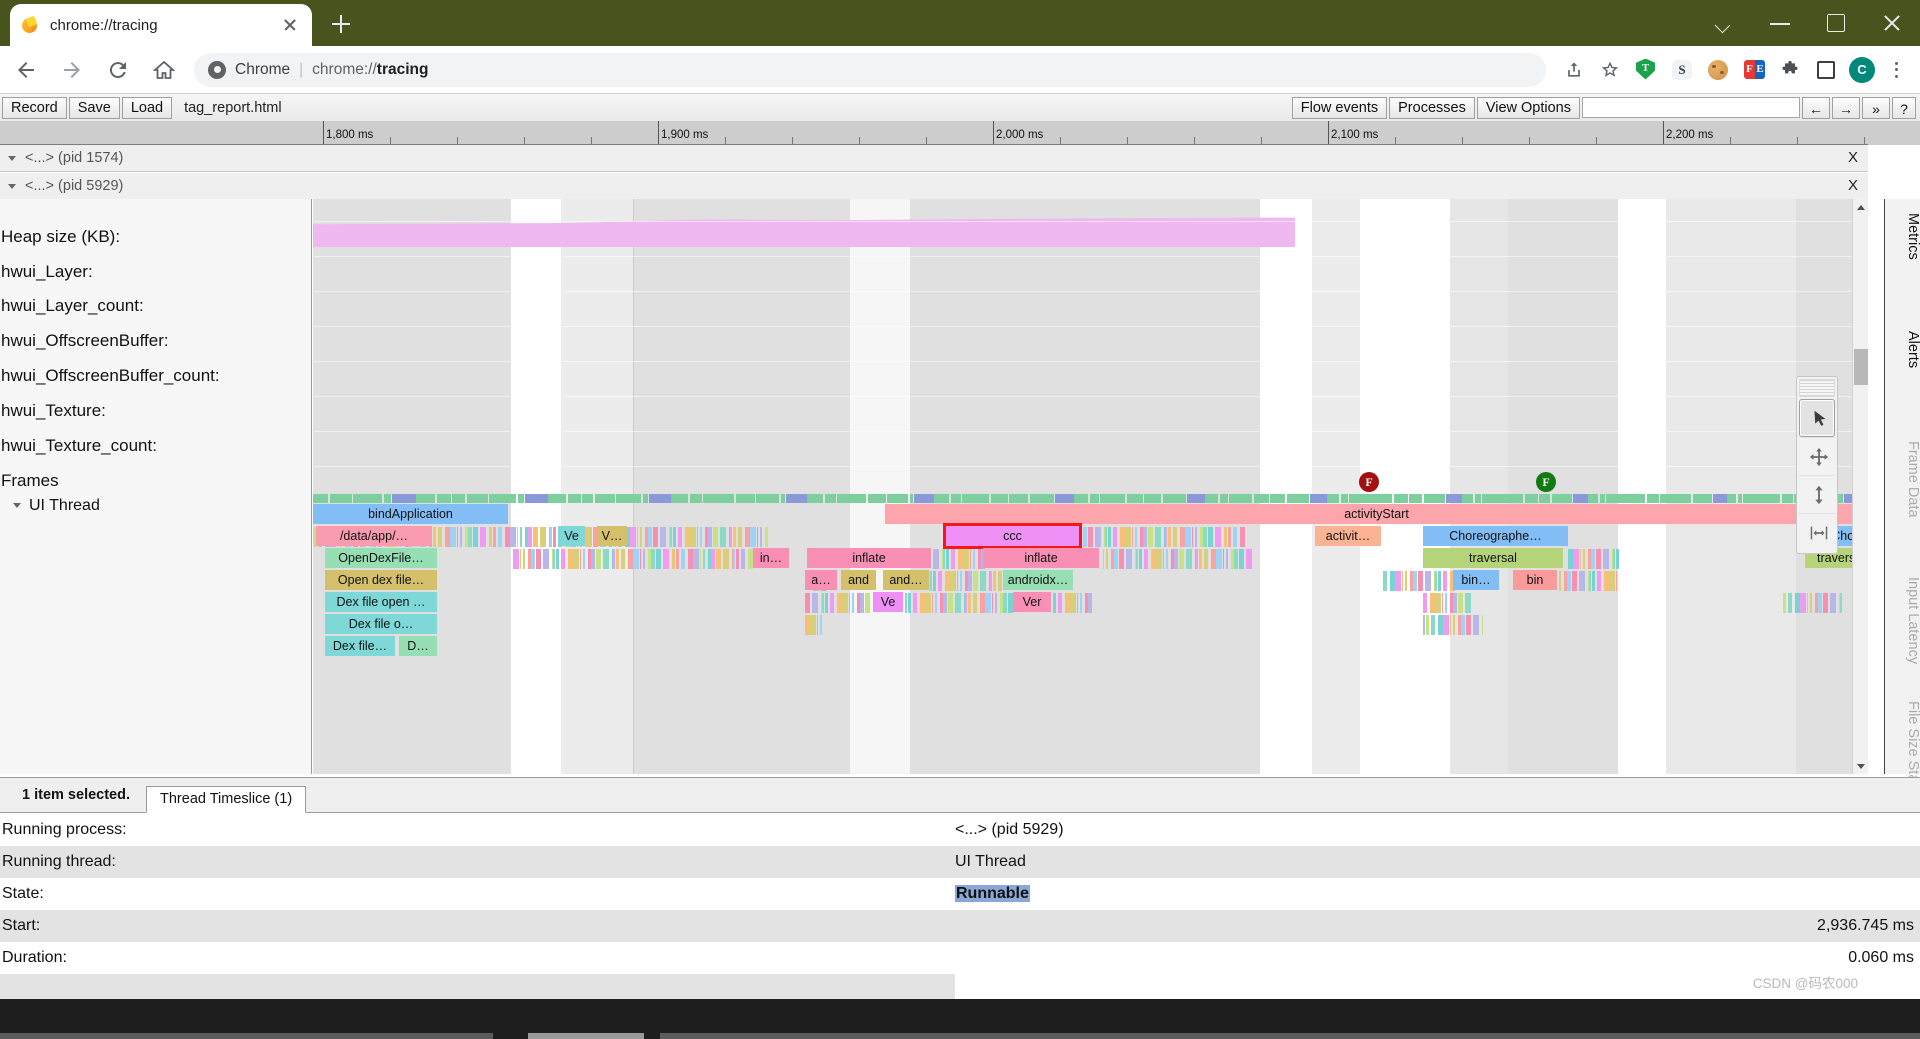 Image resolution: width=1920 pixels, height=1039 pixels. I want to click on share-icon, so click(1574, 70).